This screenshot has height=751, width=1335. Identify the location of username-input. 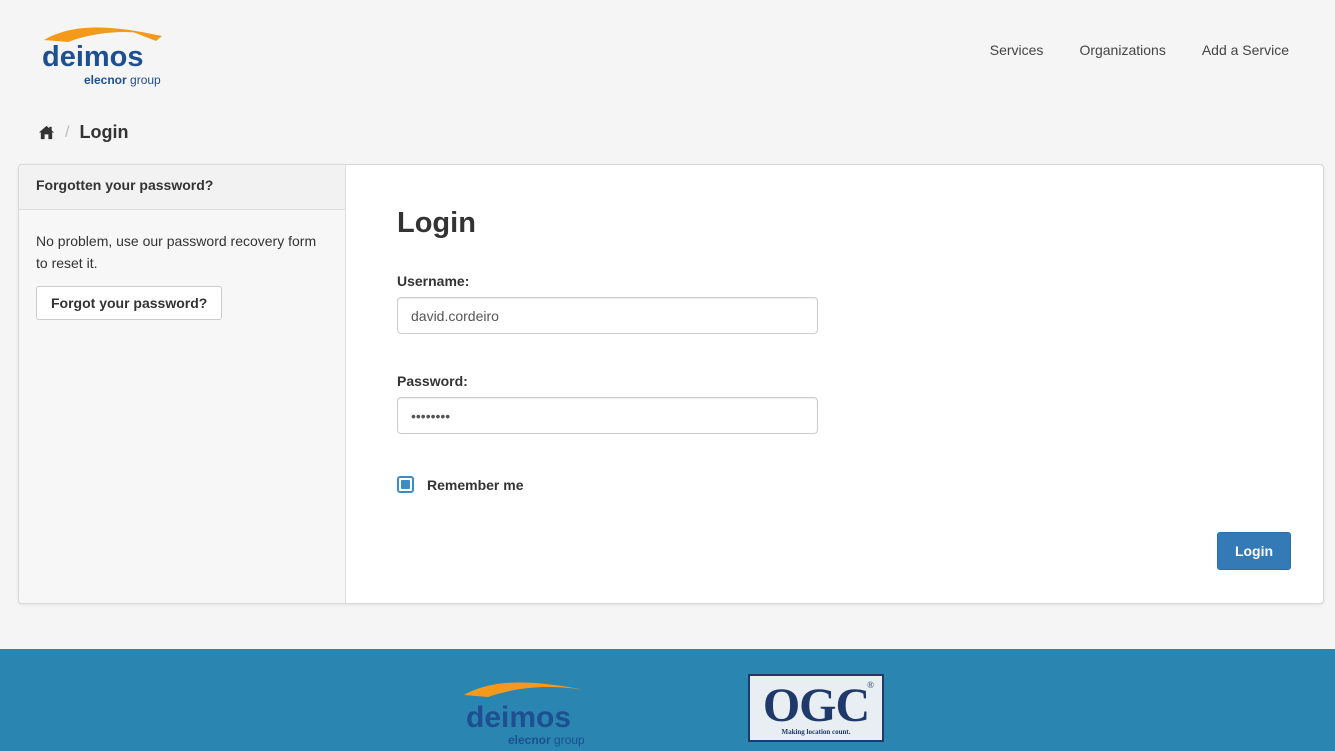
(607, 315).